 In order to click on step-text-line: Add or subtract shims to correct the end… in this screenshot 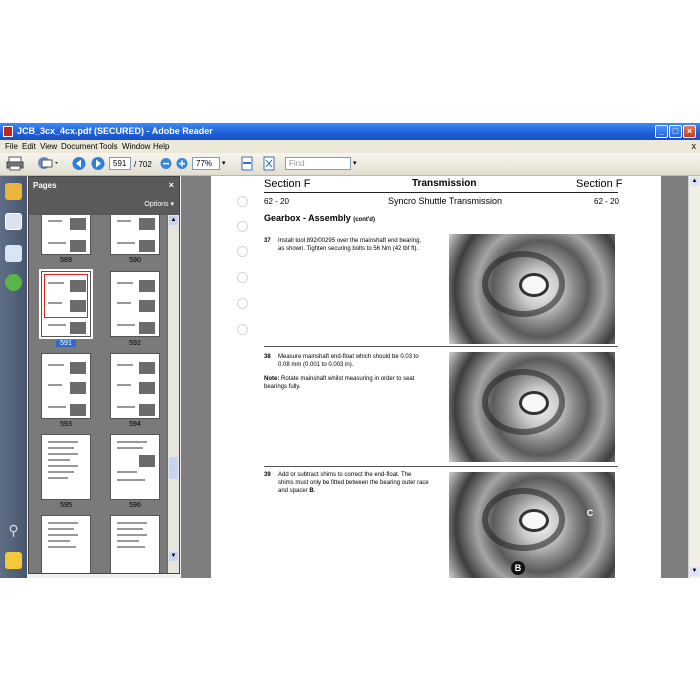, I will do `click(345, 475)`.